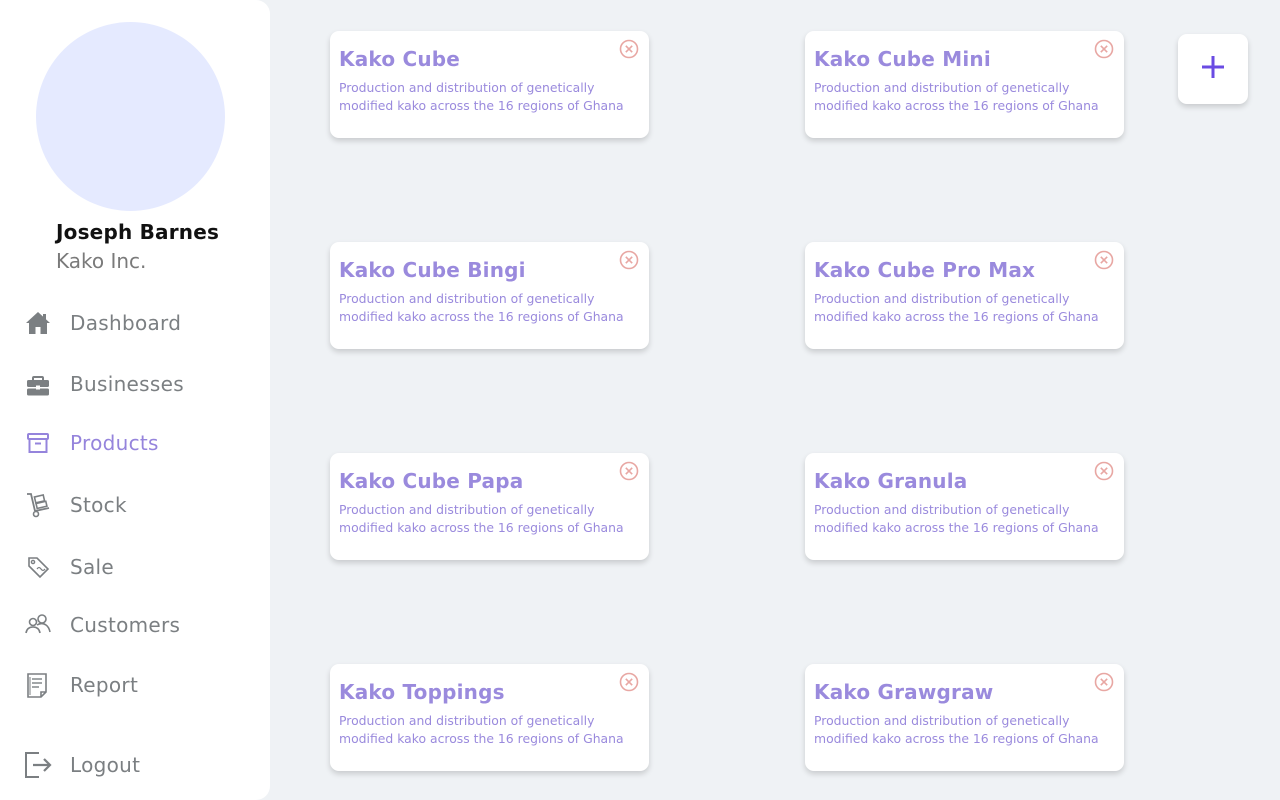 This screenshot has width=1280, height=800. Describe the element at coordinates (127, 384) in the screenshot. I see `nav-label-businesses: Businesses` at that location.